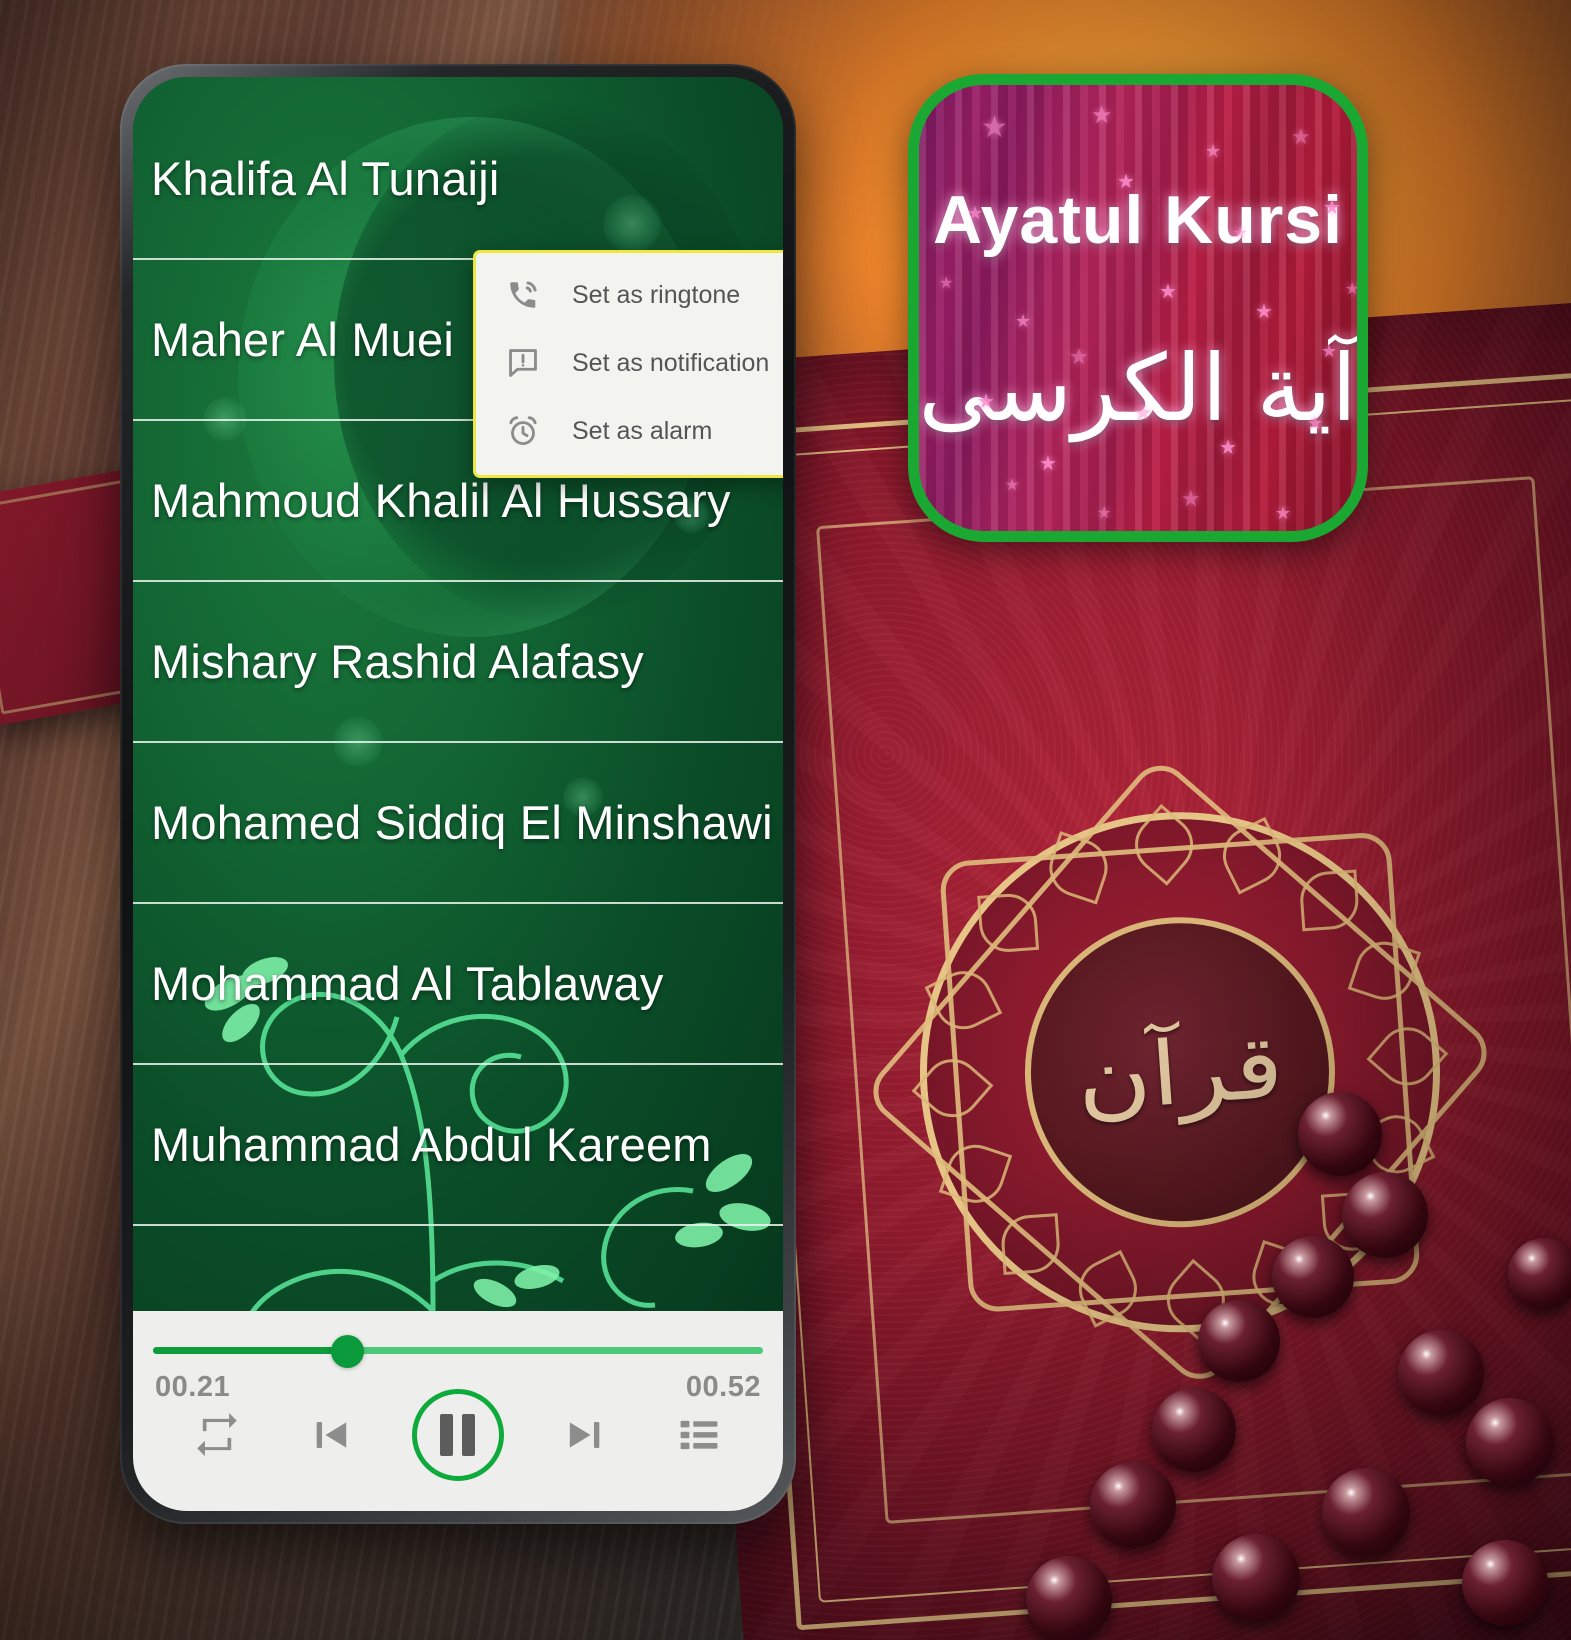 The image size is (1571, 1640). What do you see at coordinates (584, 1435) in the screenshot?
I see `next-button` at bounding box center [584, 1435].